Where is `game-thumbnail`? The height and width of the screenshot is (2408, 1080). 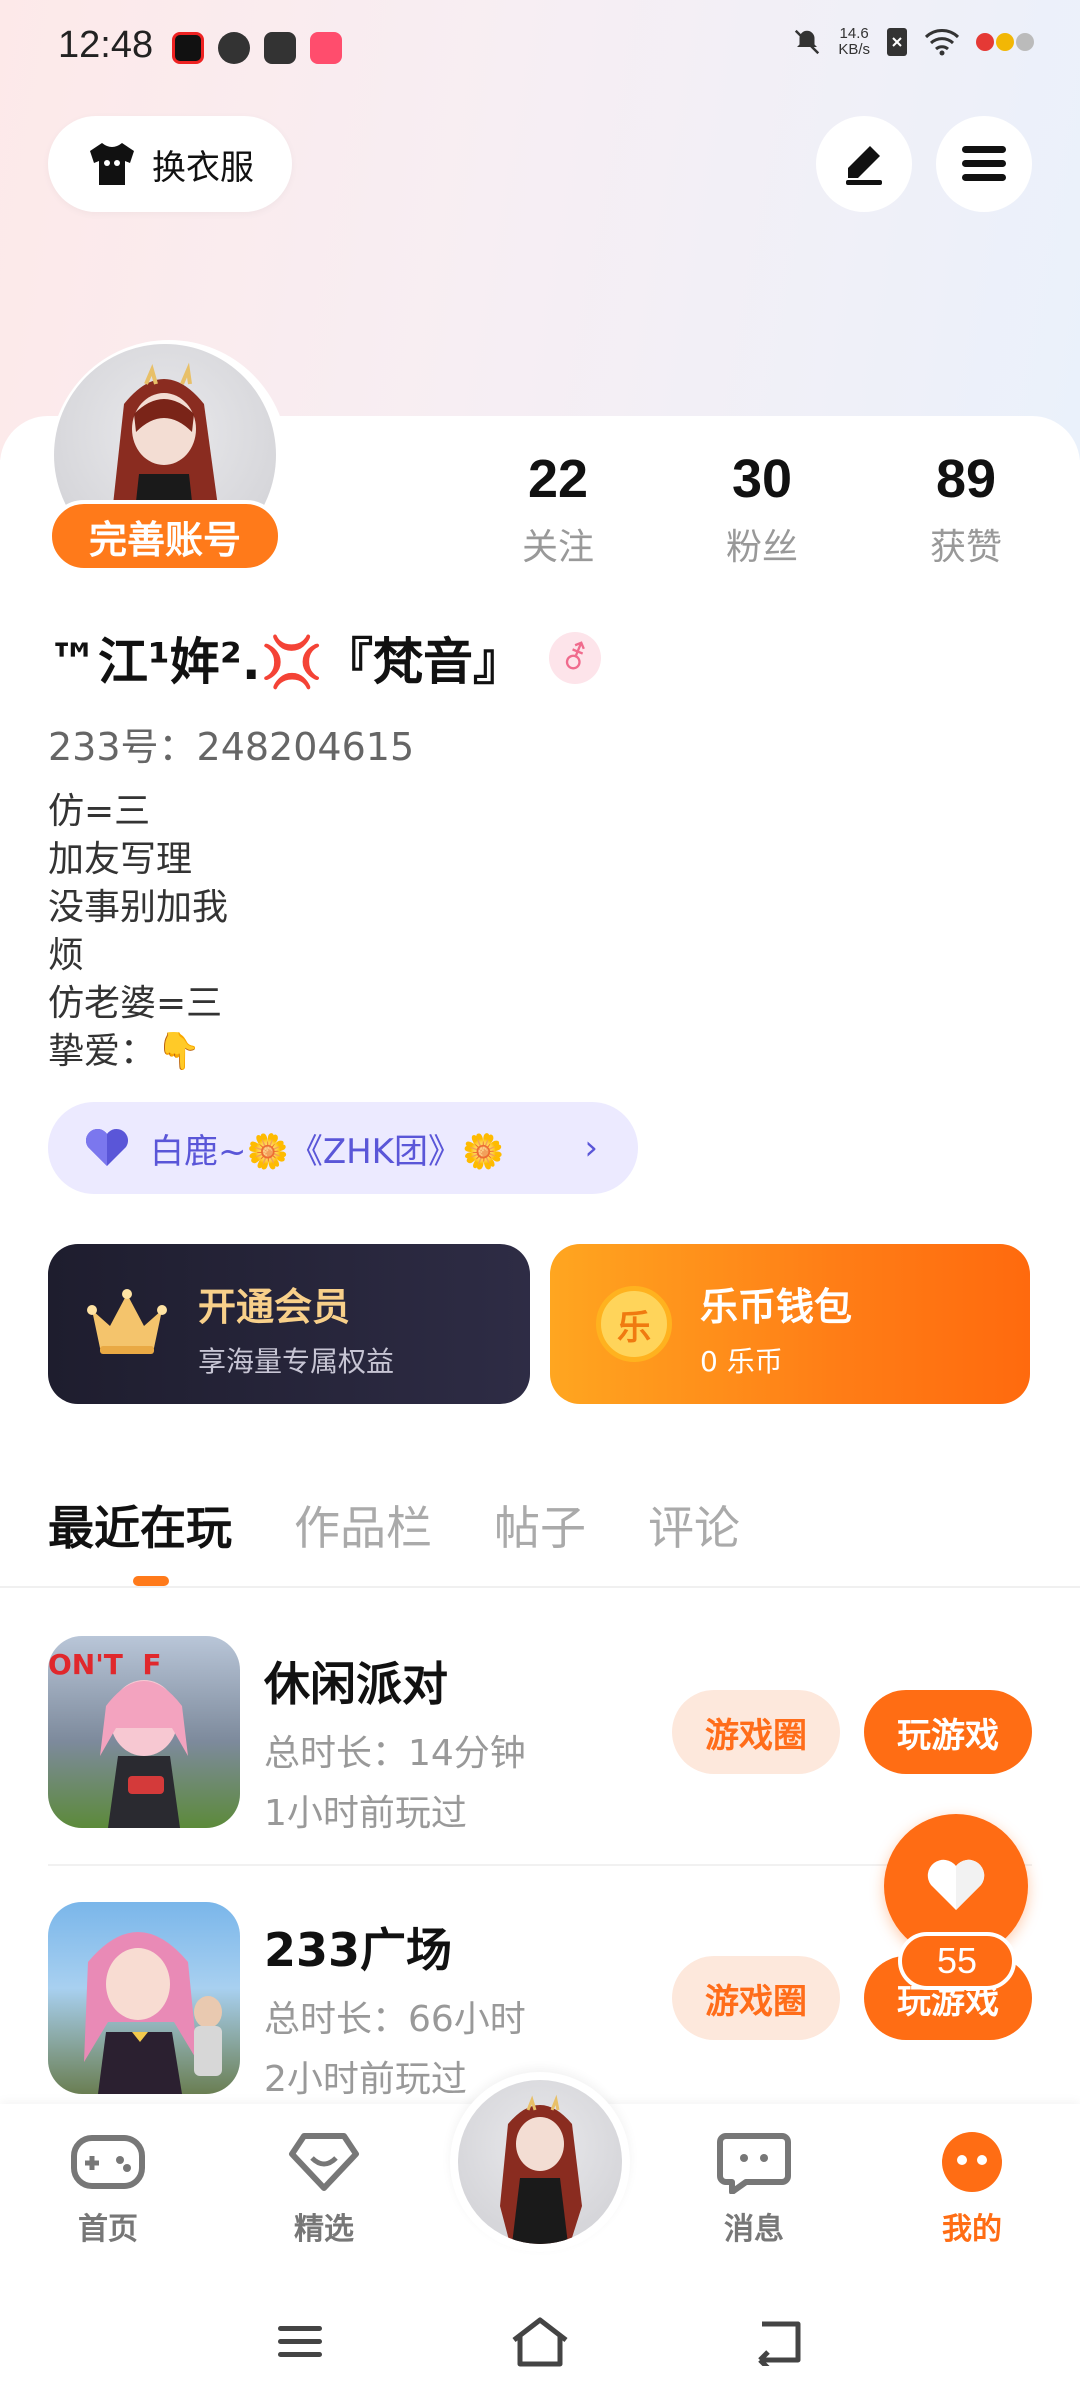 game-thumbnail is located at coordinates (144, 1998).